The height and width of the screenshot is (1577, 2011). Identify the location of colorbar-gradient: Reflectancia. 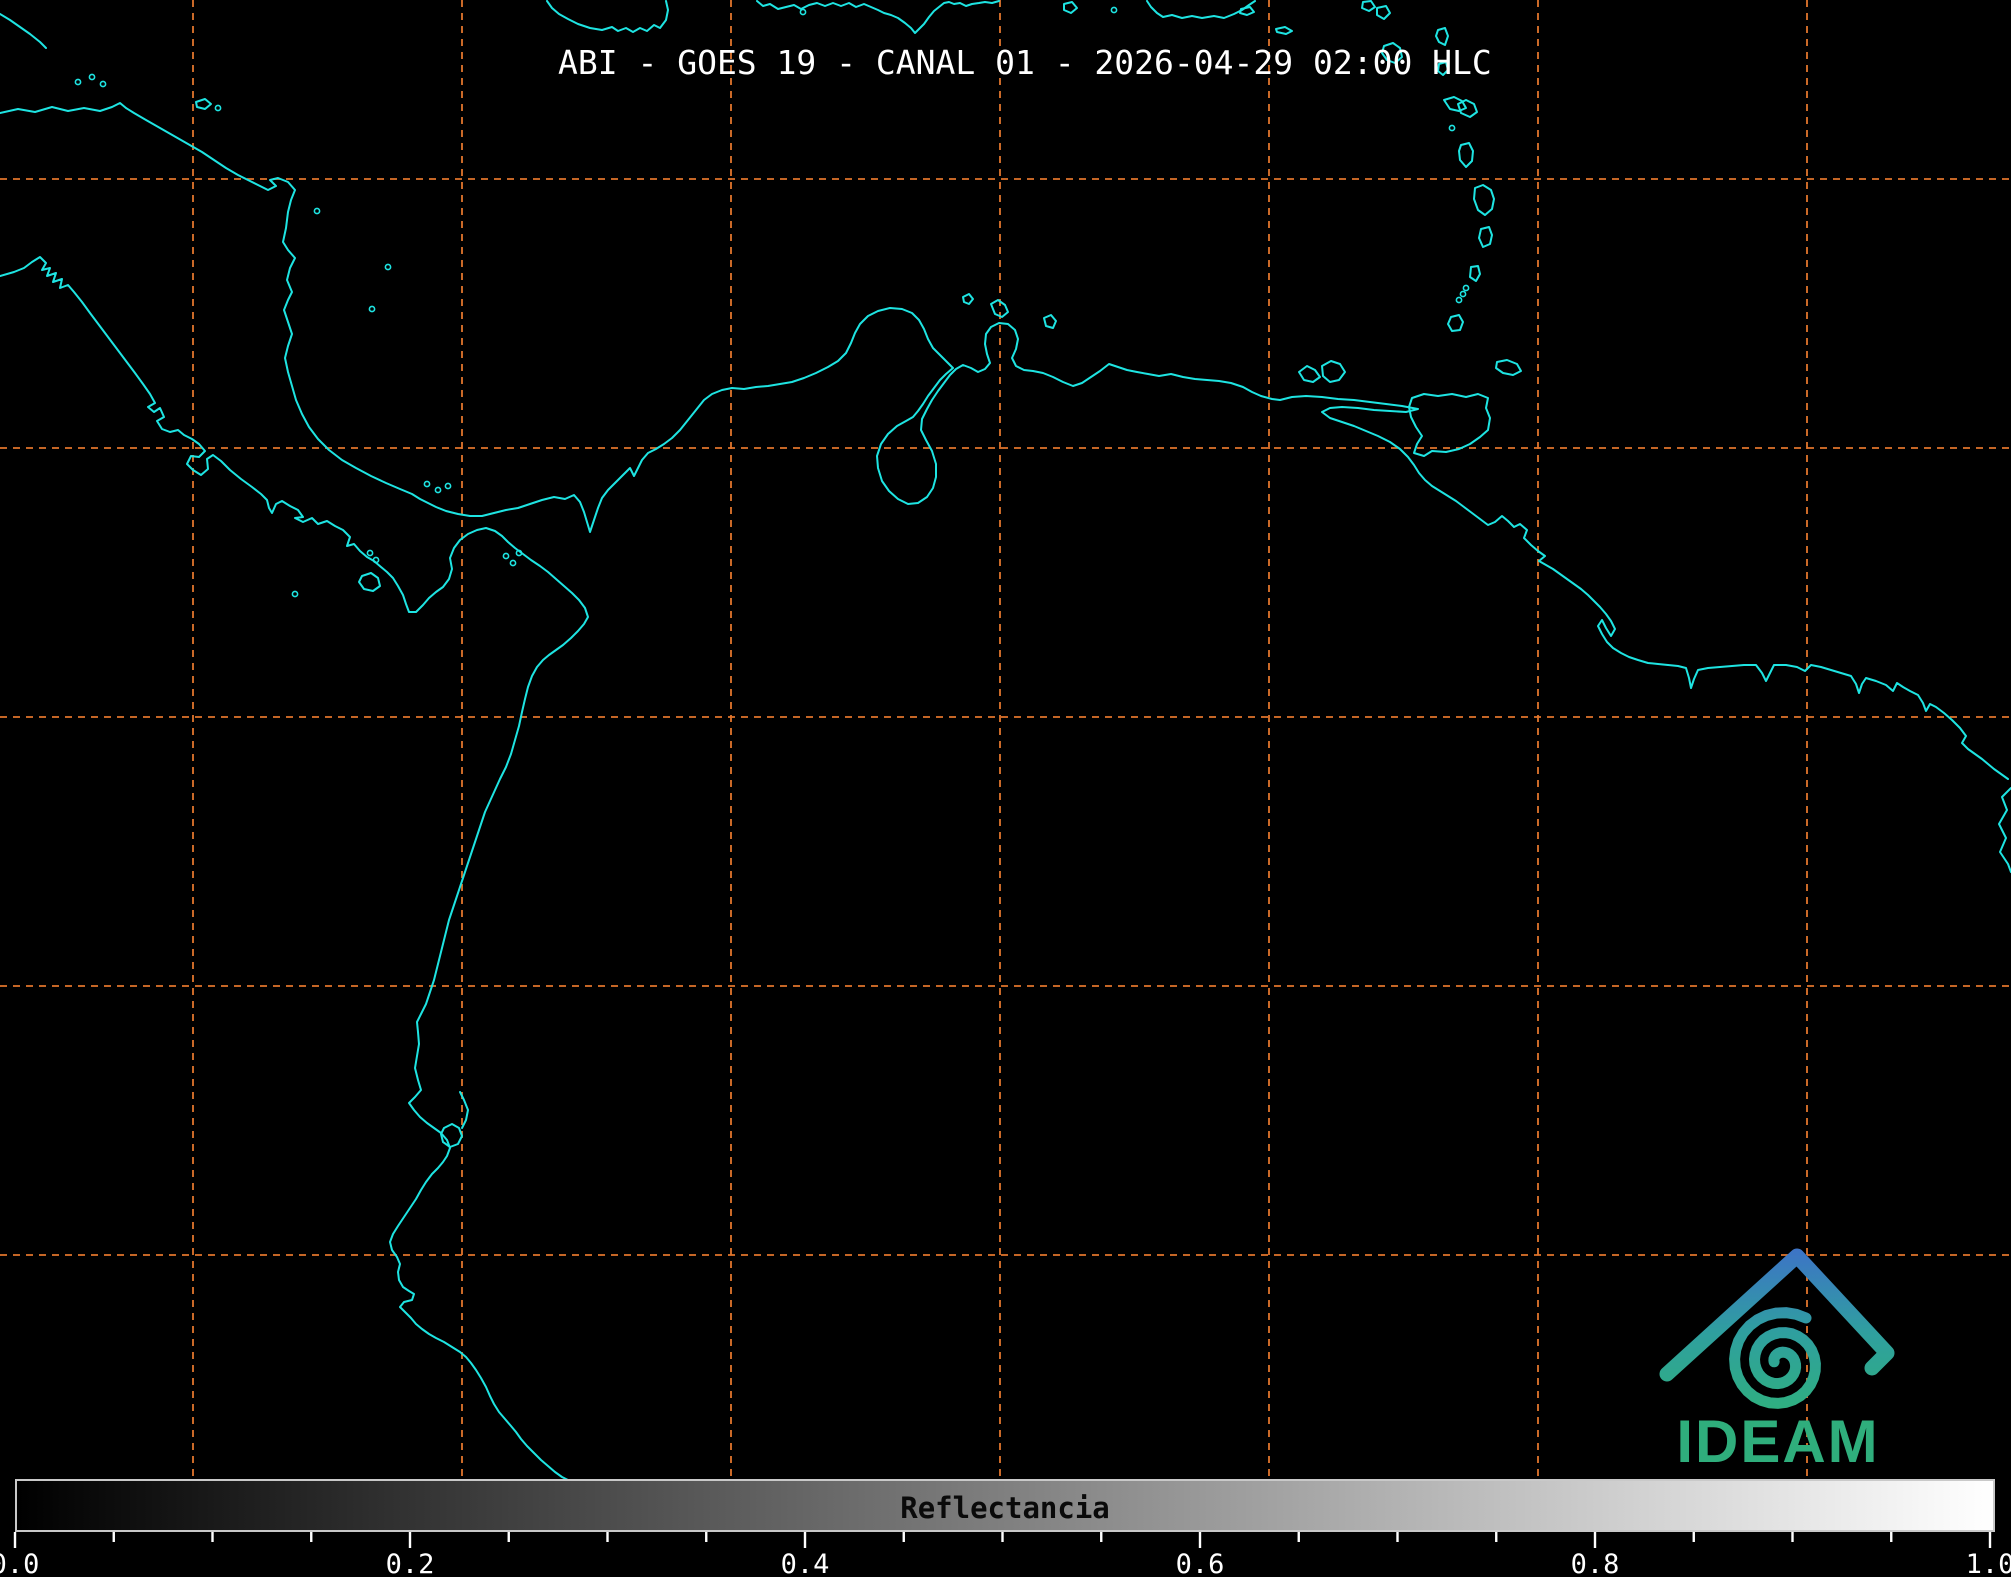
(1005, 1505).